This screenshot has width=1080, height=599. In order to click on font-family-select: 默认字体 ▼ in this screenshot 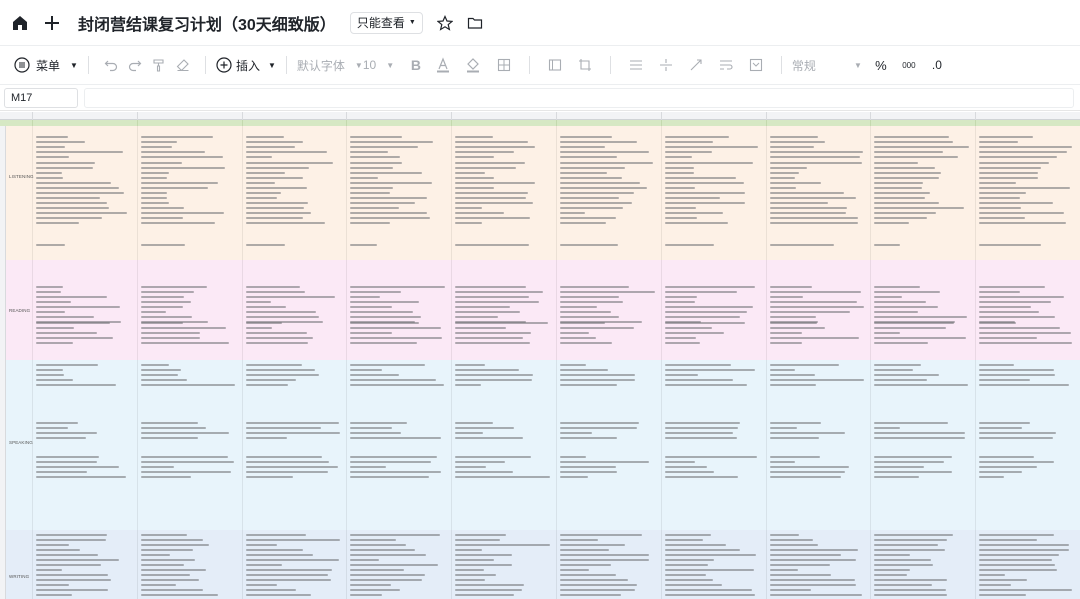, I will do `click(330, 65)`.